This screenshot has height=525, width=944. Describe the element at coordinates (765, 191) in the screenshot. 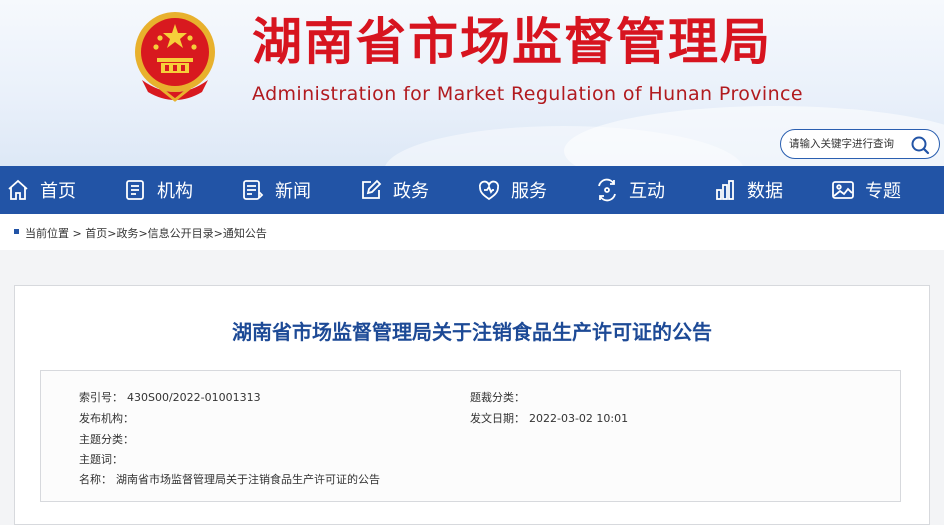

I see `nav-label: 数据` at that location.